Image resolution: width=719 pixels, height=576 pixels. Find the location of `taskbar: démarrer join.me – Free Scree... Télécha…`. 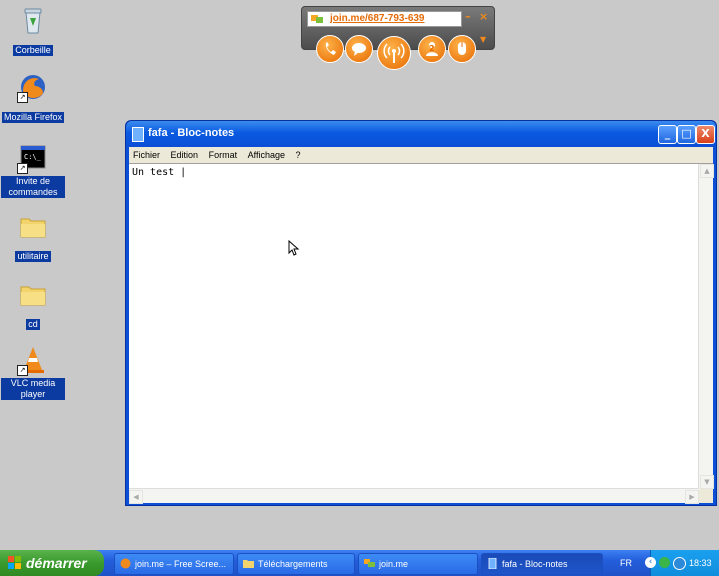

taskbar: démarrer join.me – Free Scree... Télécha… is located at coordinates (359, 563).